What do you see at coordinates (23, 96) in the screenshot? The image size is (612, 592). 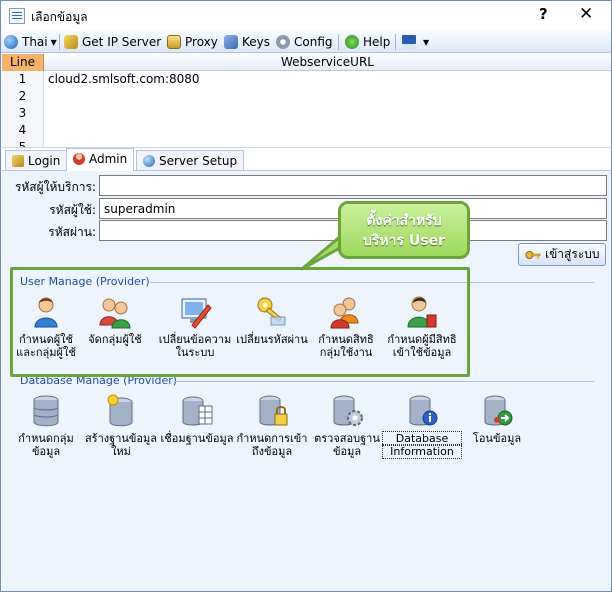 I see `row-number: 2` at bounding box center [23, 96].